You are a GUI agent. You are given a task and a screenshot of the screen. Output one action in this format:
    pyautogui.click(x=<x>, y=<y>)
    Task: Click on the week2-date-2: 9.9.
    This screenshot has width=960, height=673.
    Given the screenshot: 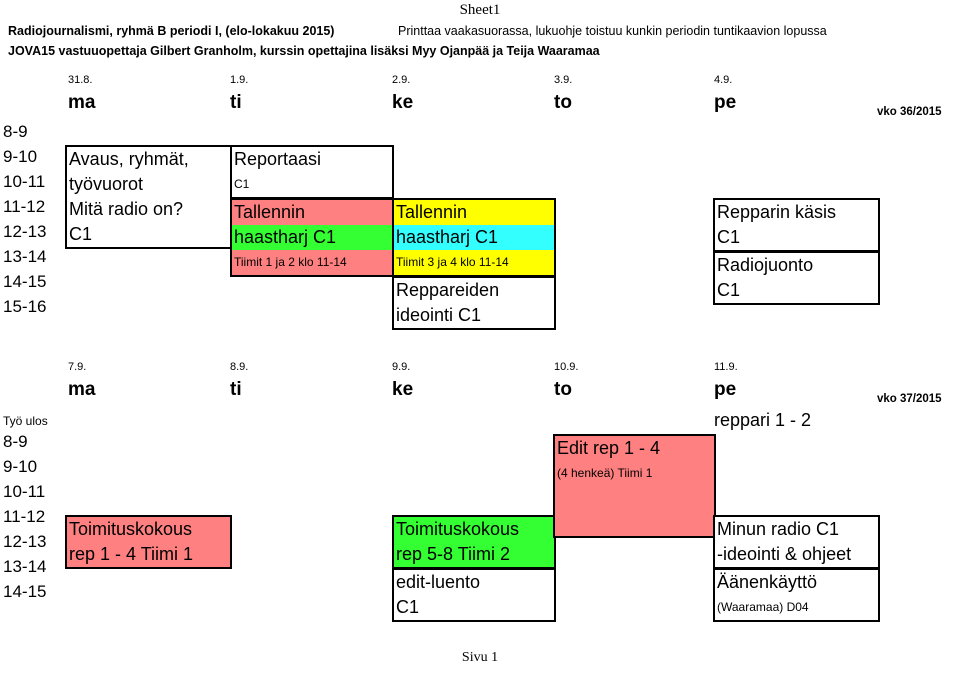 What is the action you would take?
    pyautogui.click(x=401, y=367)
    